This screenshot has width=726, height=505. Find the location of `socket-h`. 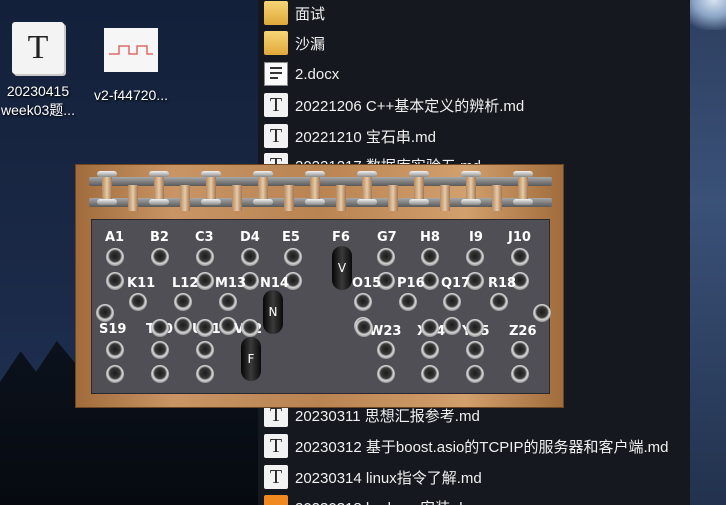

socket-h is located at coordinates (430, 257).